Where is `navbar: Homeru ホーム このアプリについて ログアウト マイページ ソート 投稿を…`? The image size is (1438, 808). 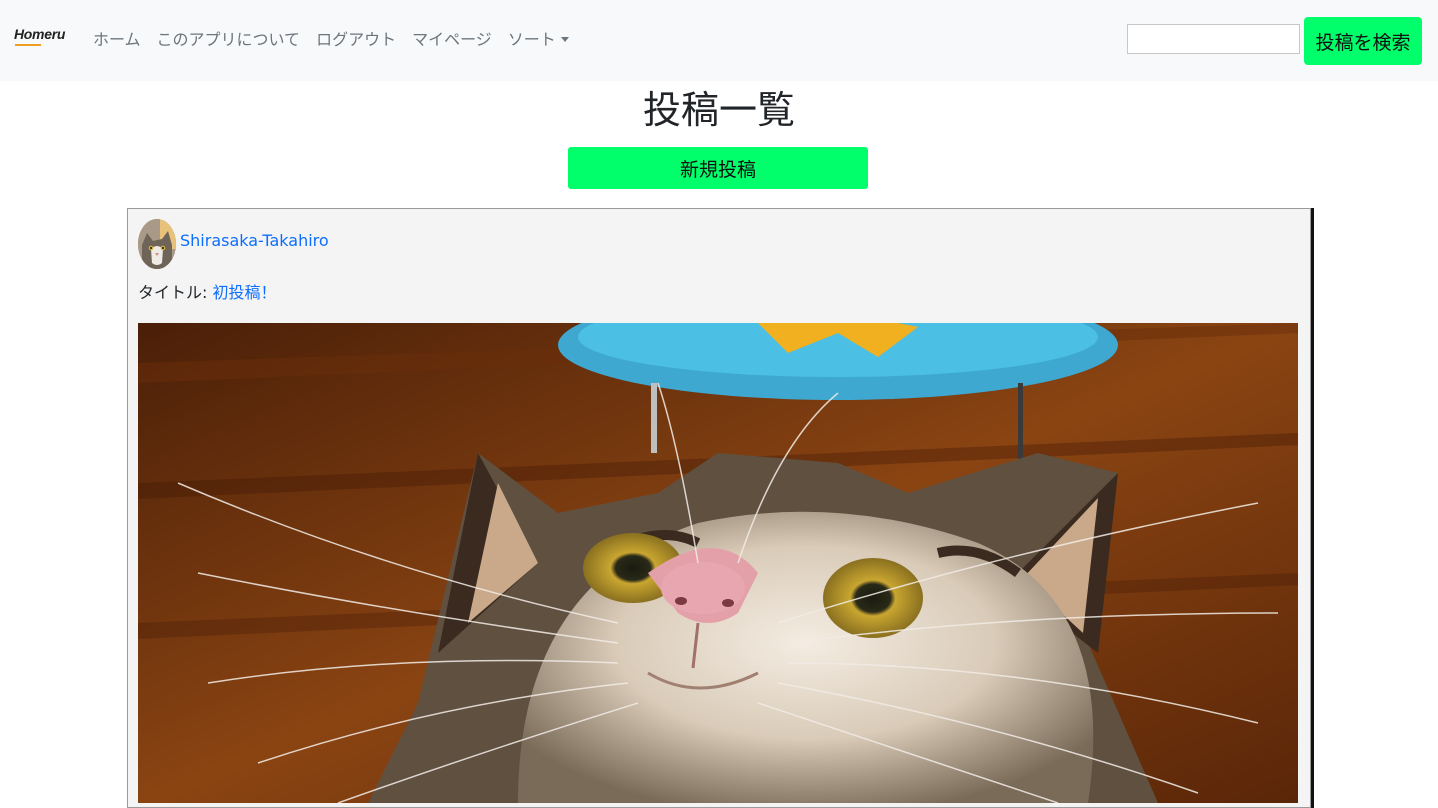
navbar: Homeru ホーム このアプリについて ログアウト マイページ ソート 投稿を… is located at coordinates (719, 40).